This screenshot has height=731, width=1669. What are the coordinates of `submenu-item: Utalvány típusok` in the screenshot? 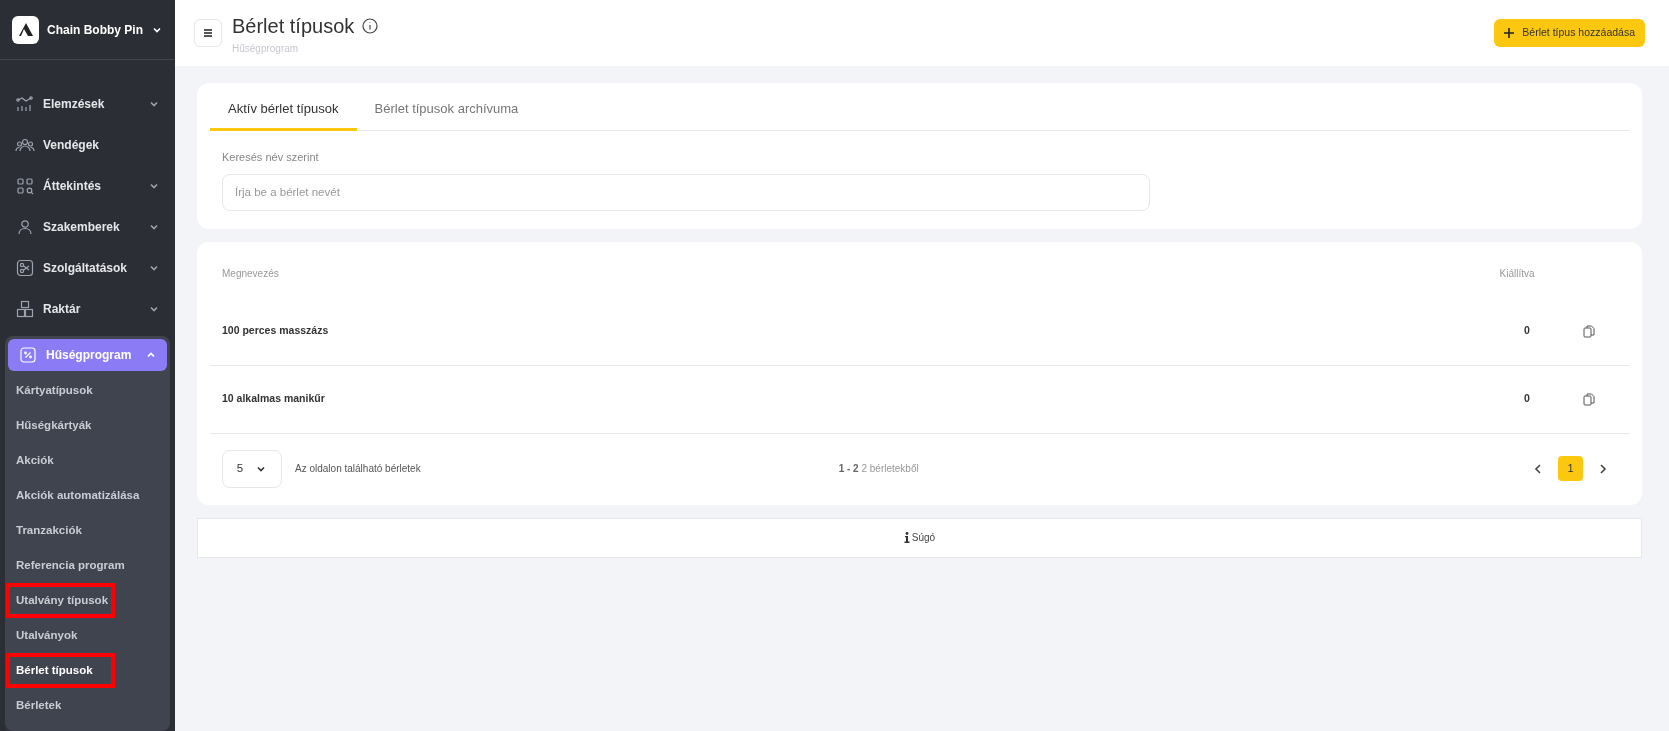 It's located at (60, 600).